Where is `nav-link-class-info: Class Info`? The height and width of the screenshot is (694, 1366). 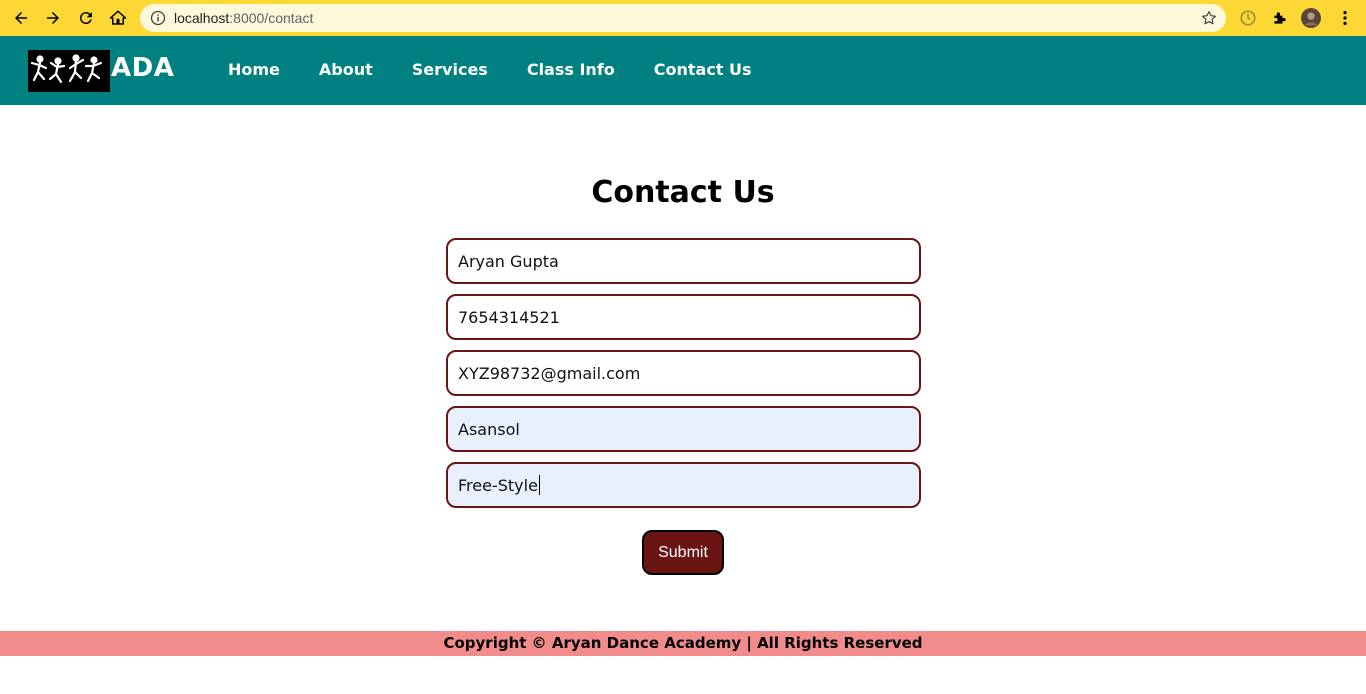
nav-link-class-info: Class Info is located at coordinates (571, 69).